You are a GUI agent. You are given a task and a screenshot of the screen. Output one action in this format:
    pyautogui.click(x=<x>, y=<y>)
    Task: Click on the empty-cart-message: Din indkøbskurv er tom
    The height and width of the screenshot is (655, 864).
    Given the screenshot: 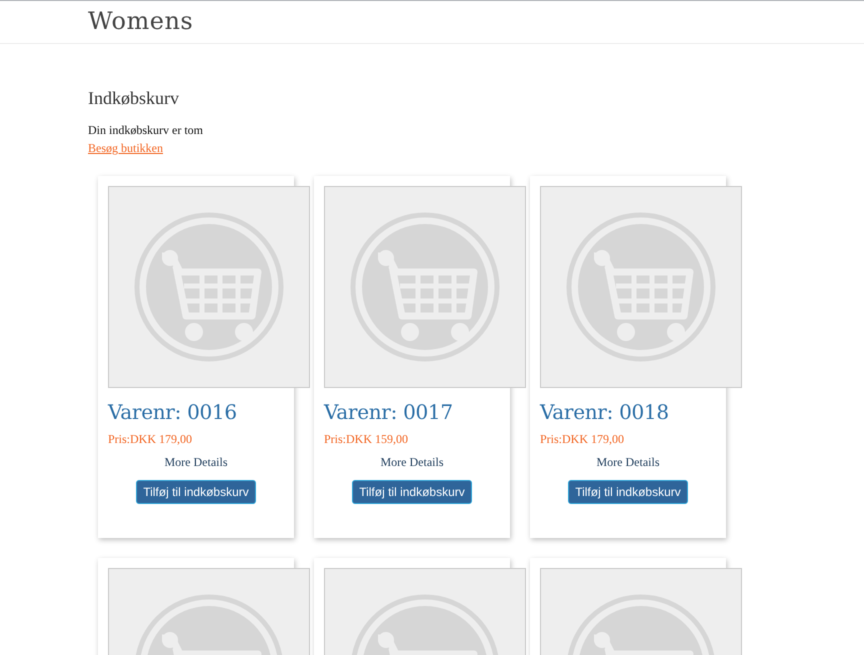 What is the action you would take?
    pyautogui.click(x=146, y=130)
    